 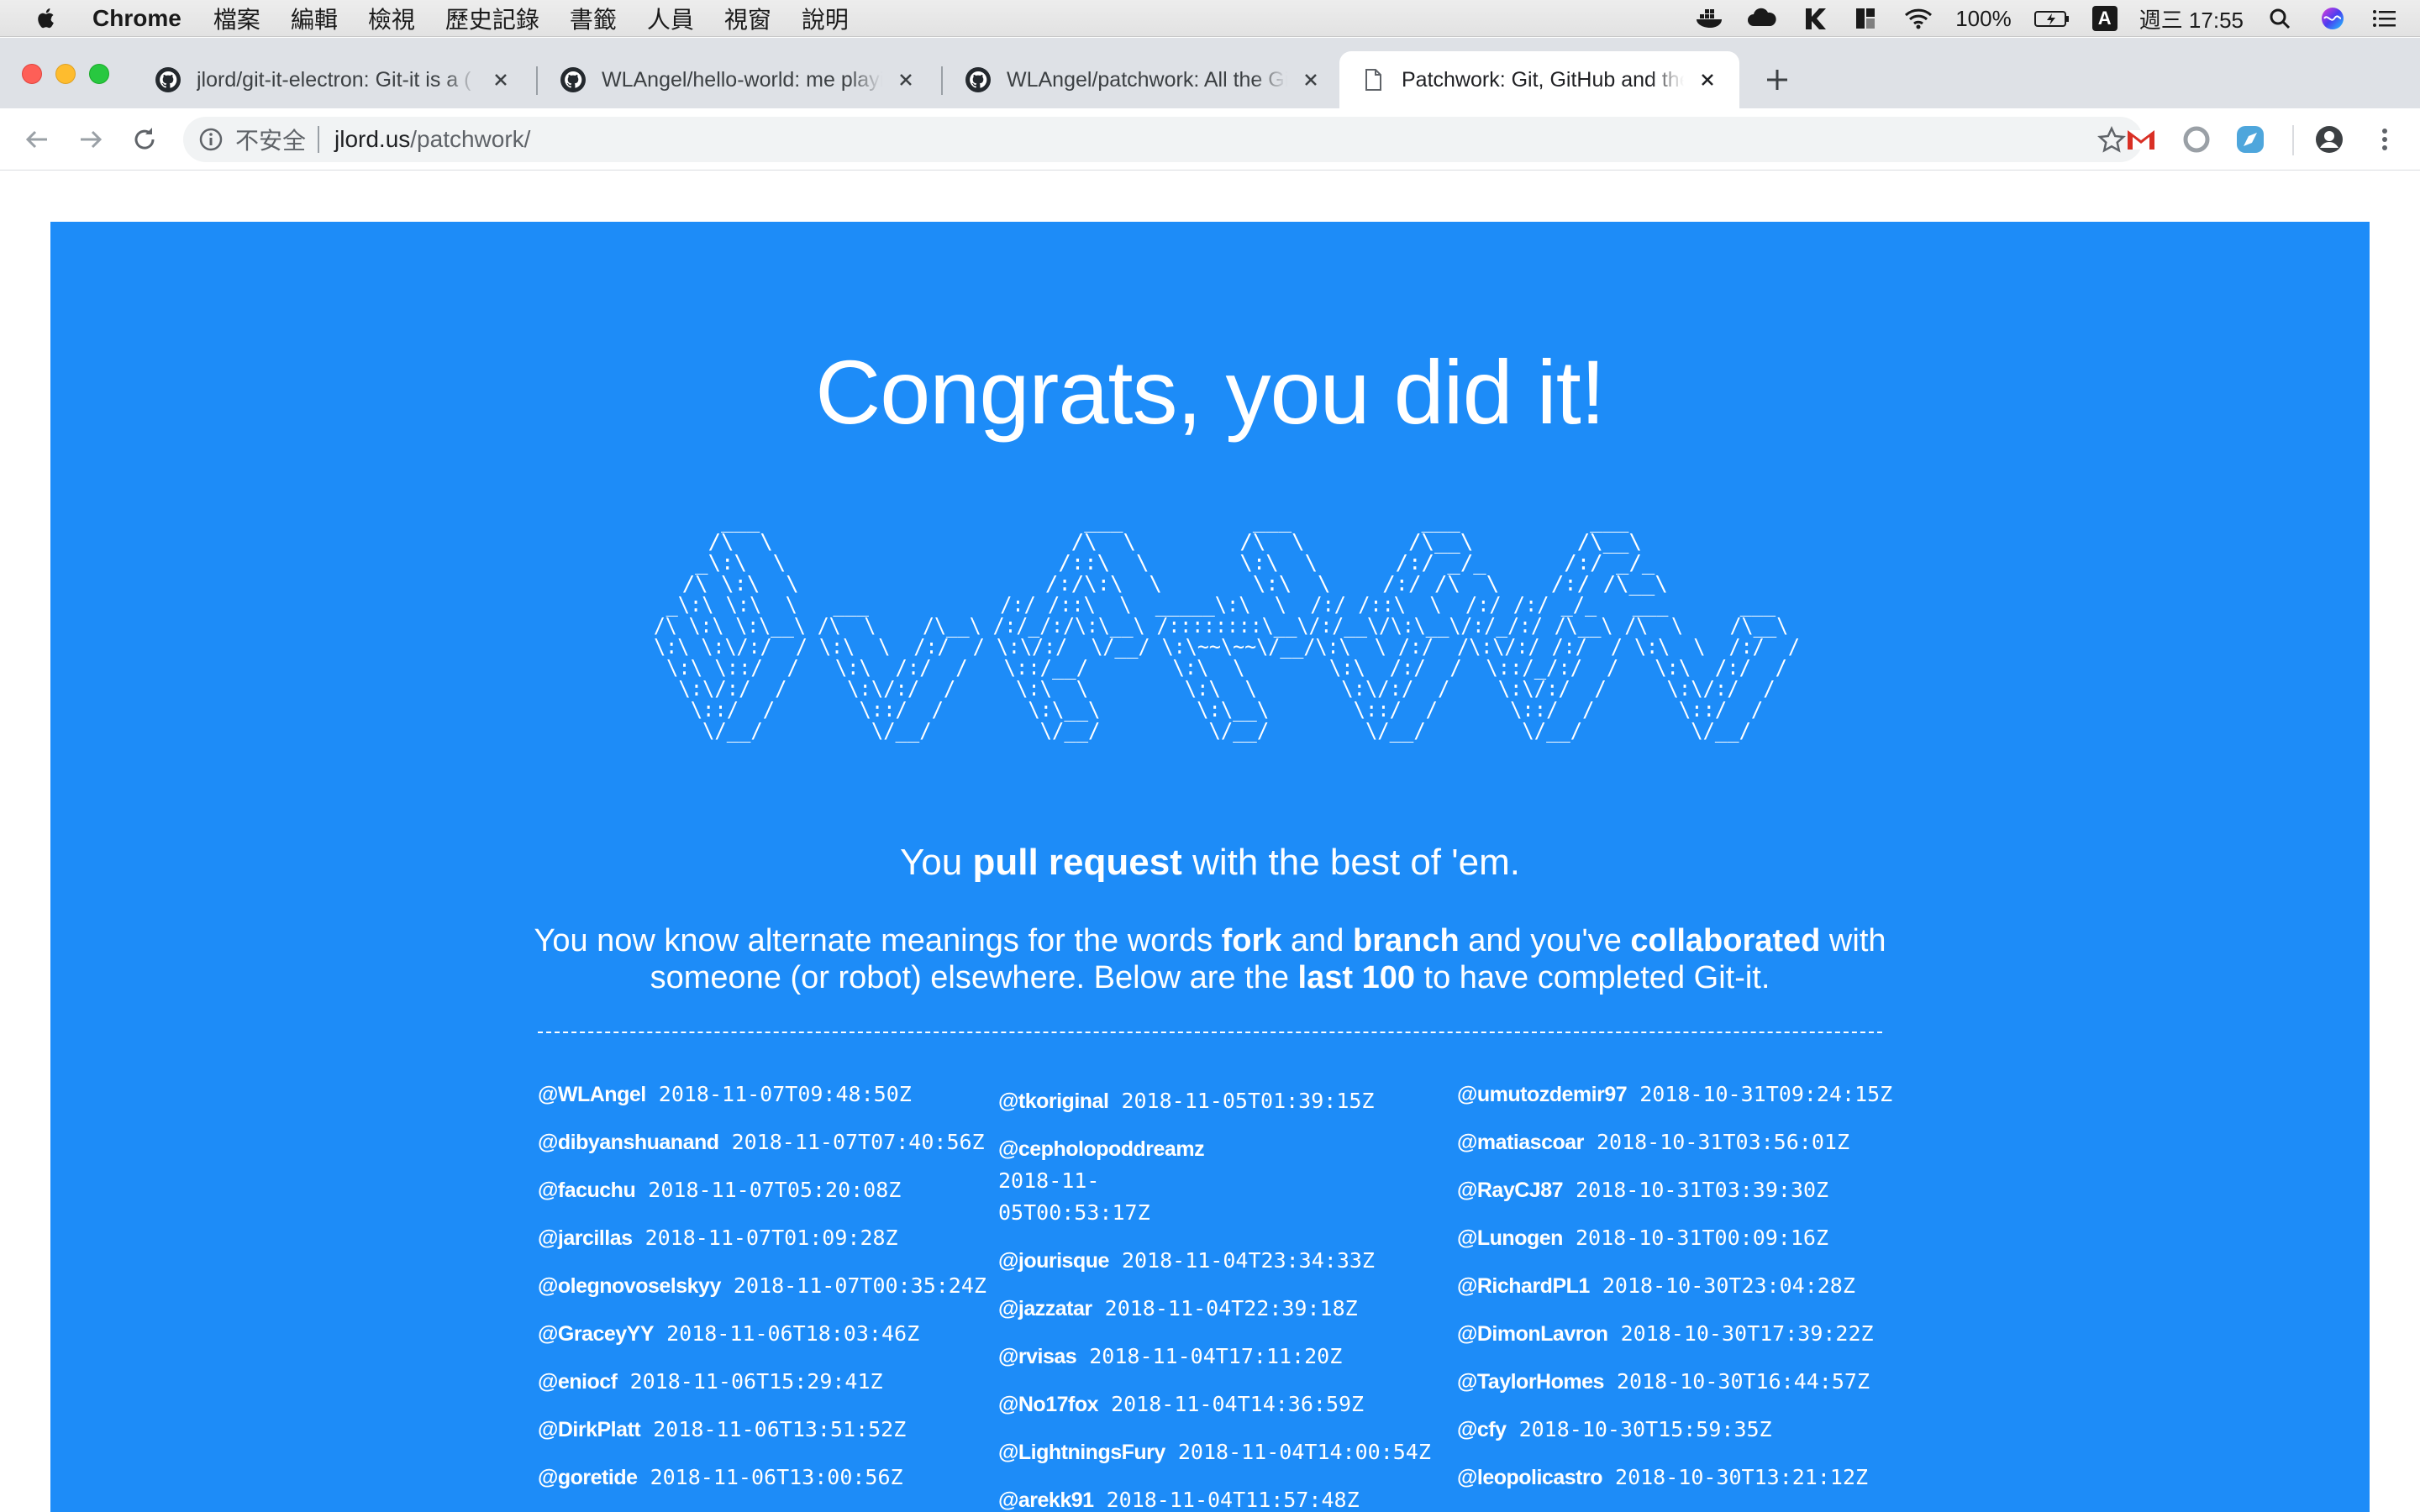 I want to click on completion-entry: @olegnovoselskyy 2018-11-07T00:35:24Z, so click(x=765, y=1286).